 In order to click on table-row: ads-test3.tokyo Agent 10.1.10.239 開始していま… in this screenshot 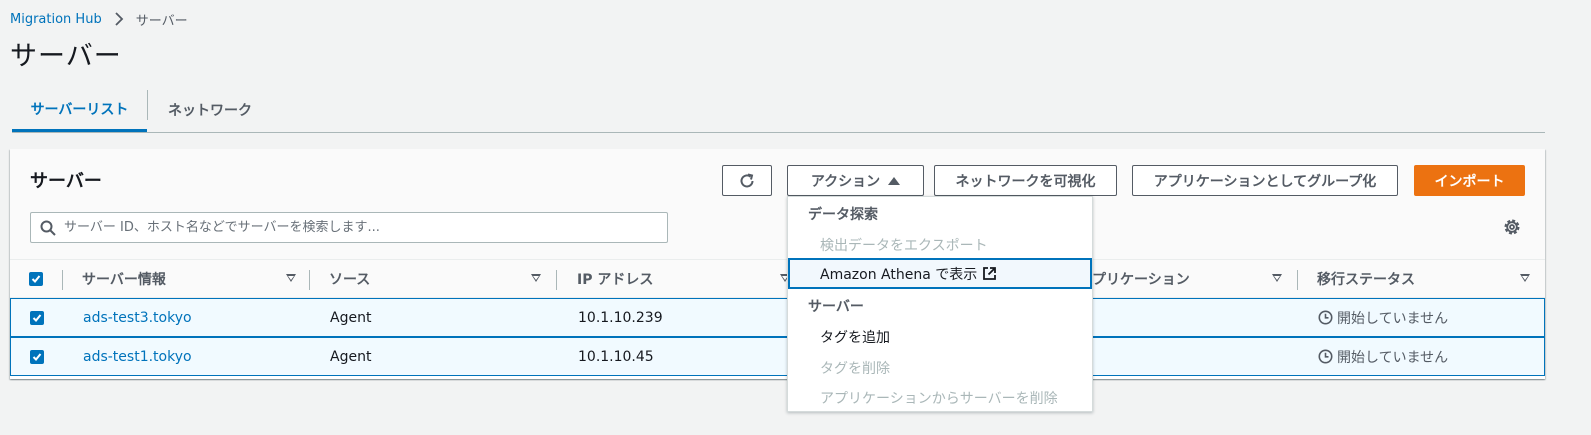, I will do `click(777, 317)`.